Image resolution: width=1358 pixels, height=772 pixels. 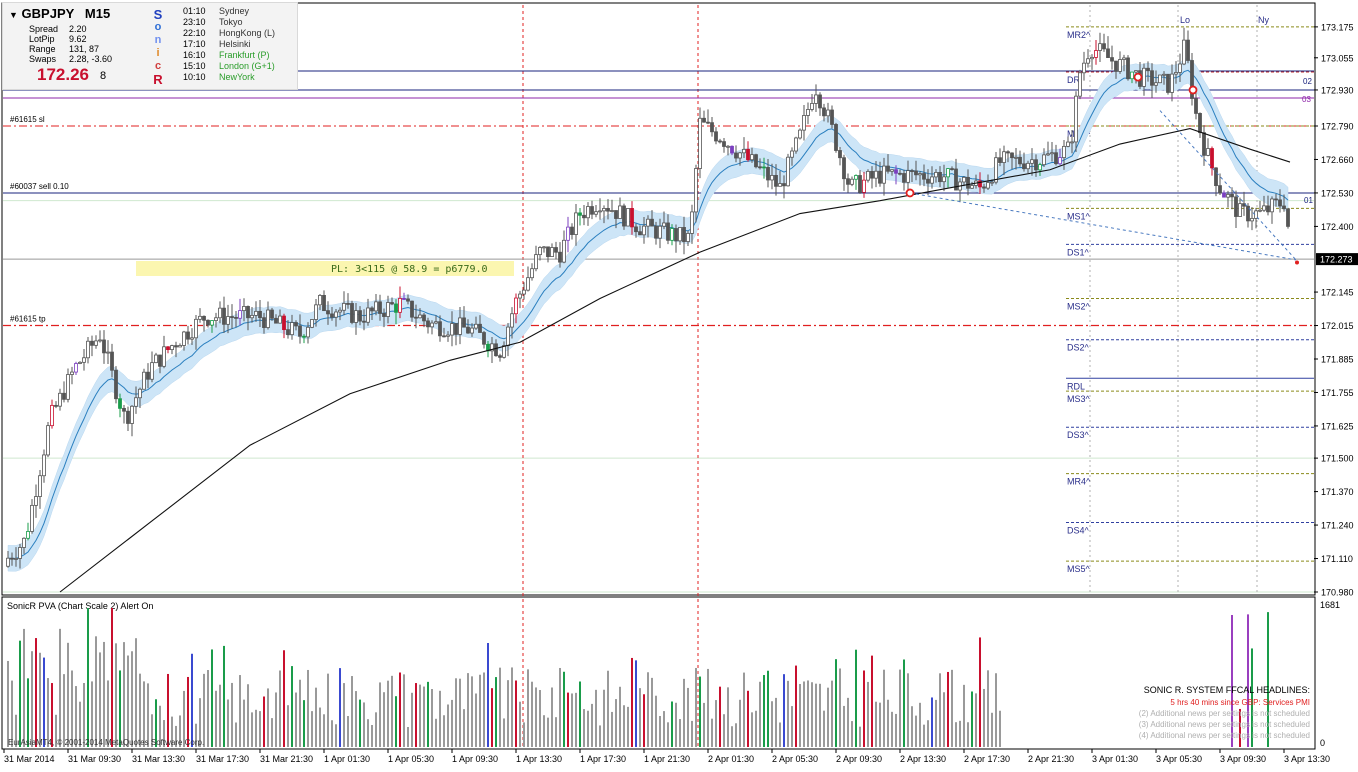 I want to click on session-time: 10:10, so click(x=194, y=77).